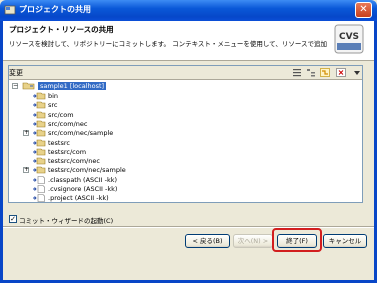  I want to click on cvs-logo-icon: CVS, so click(349, 39).